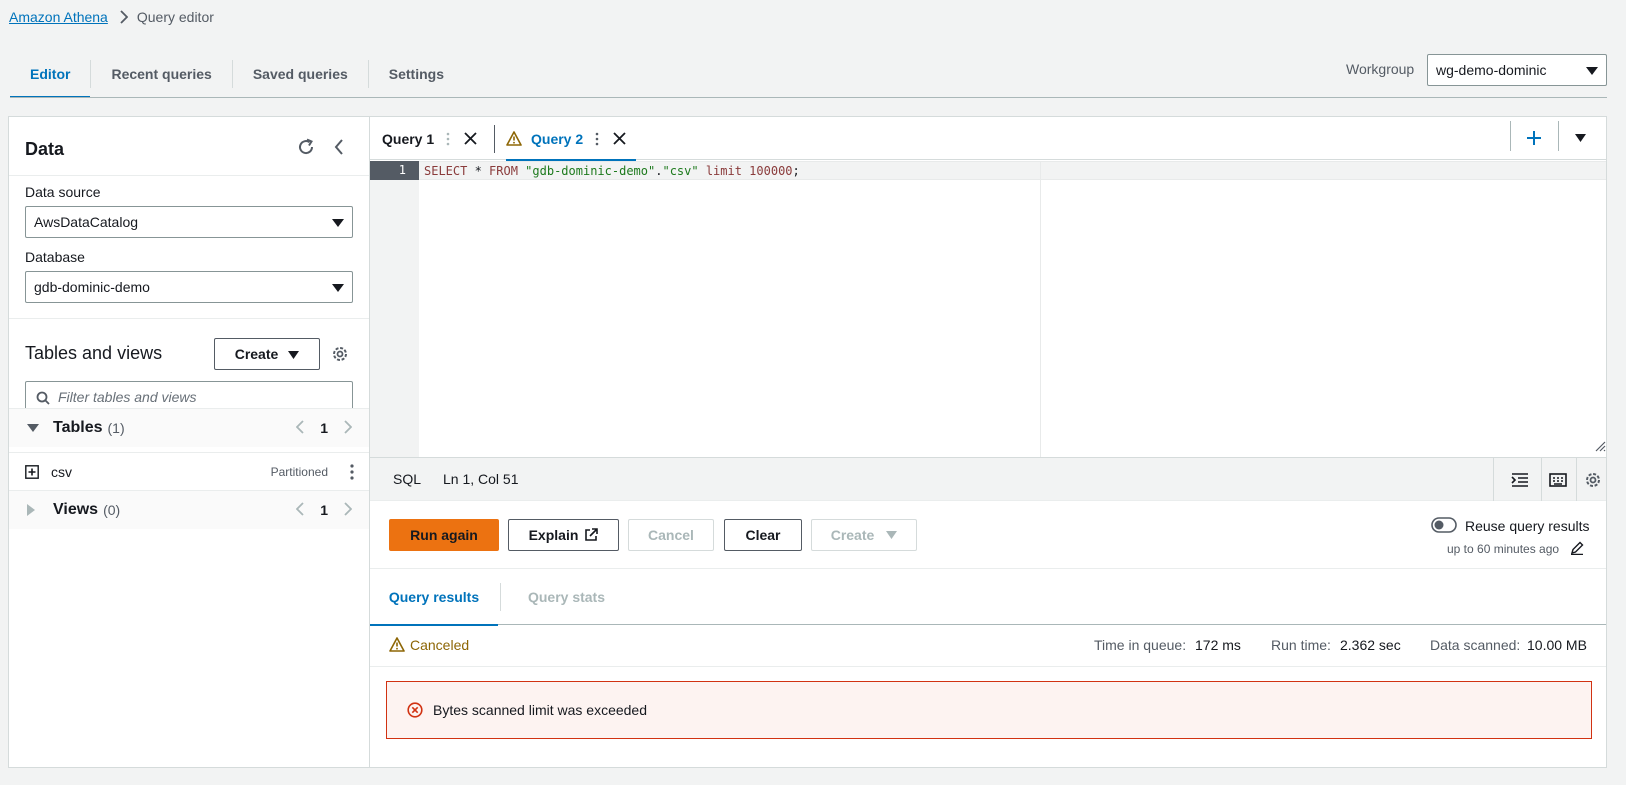 Image resolution: width=1626 pixels, height=785 pixels. I want to click on resize-handle-icon, so click(1600, 446).